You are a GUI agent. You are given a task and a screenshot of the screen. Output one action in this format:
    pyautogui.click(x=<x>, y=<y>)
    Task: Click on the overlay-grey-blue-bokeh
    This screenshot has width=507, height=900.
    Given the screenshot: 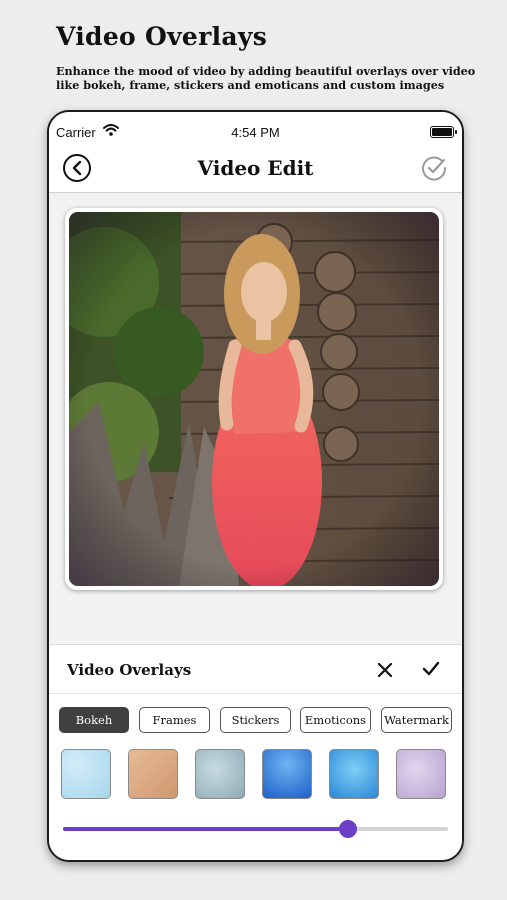 What is the action you would take?
    pyautogui.click(x=220, y=774)
    